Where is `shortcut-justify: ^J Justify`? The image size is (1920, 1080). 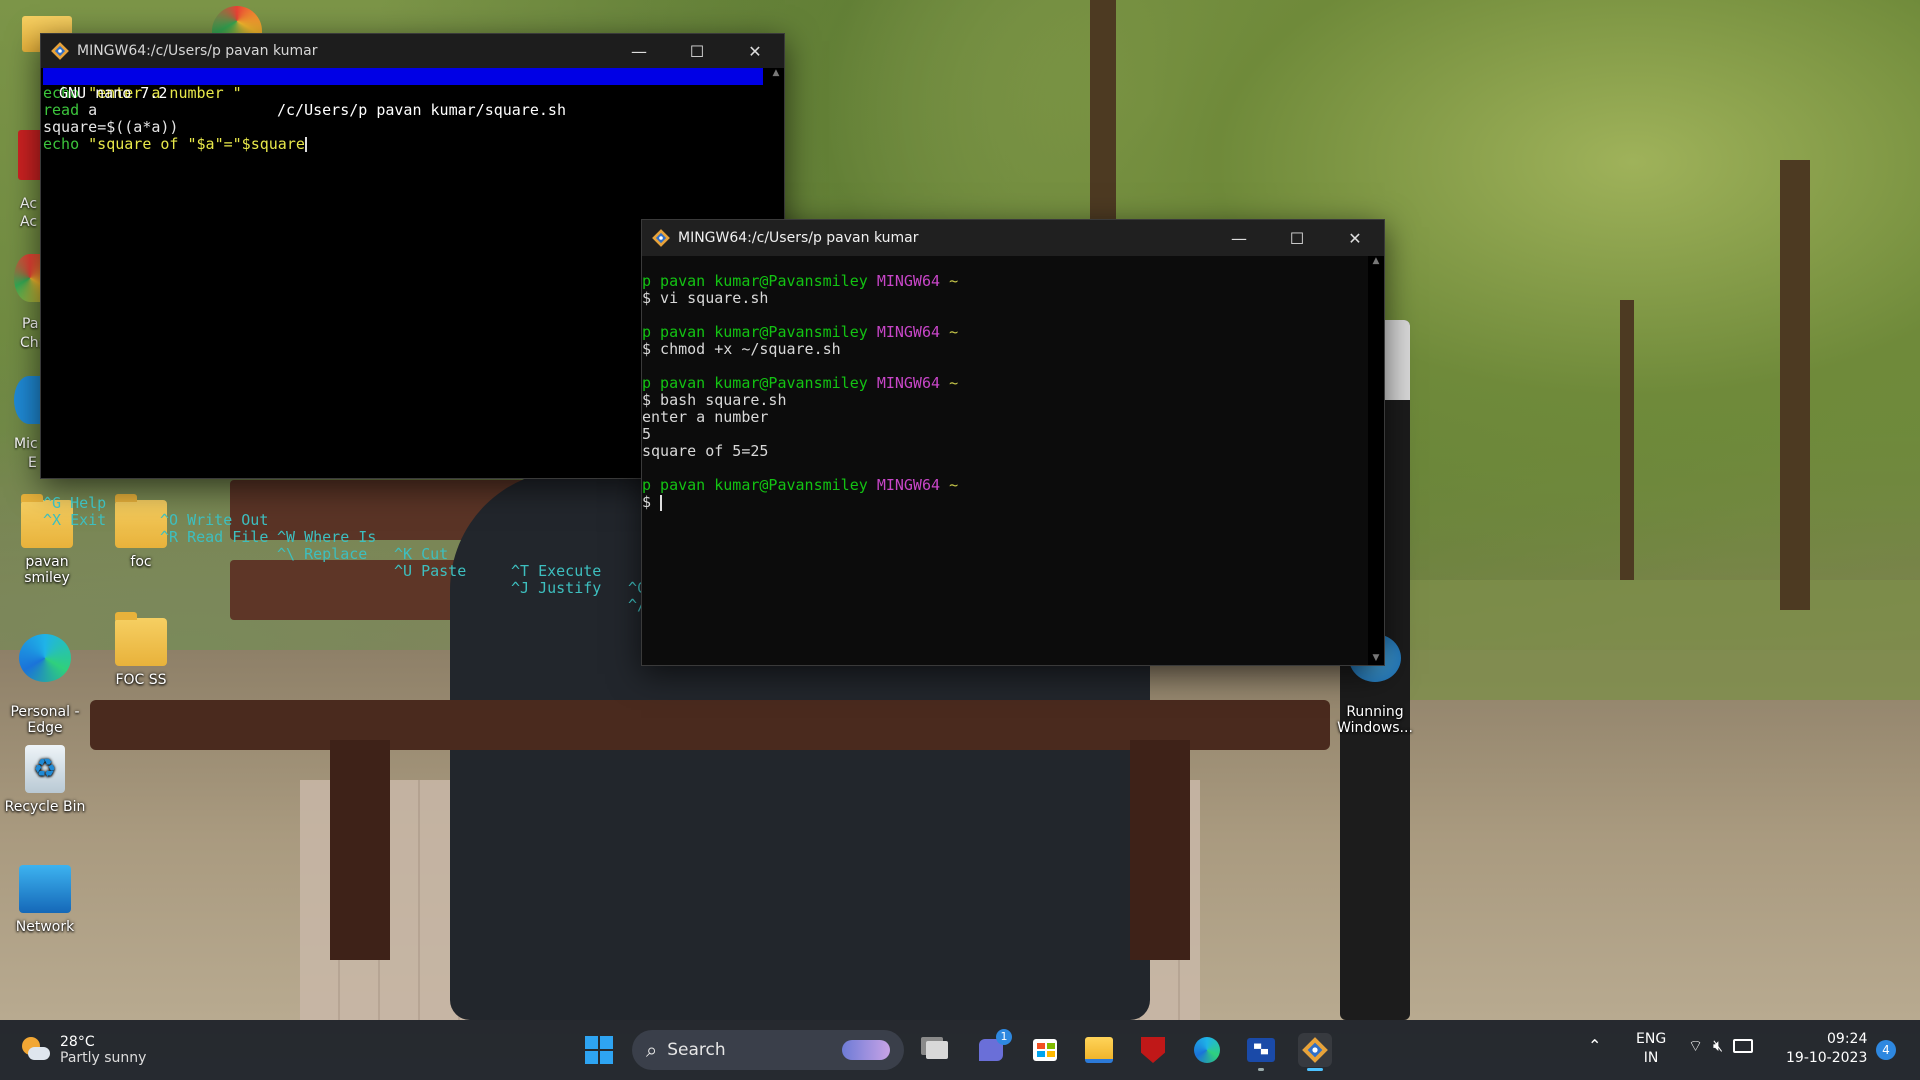 shortcut-justify: ^J Justify is located at coordinates (556, 588).